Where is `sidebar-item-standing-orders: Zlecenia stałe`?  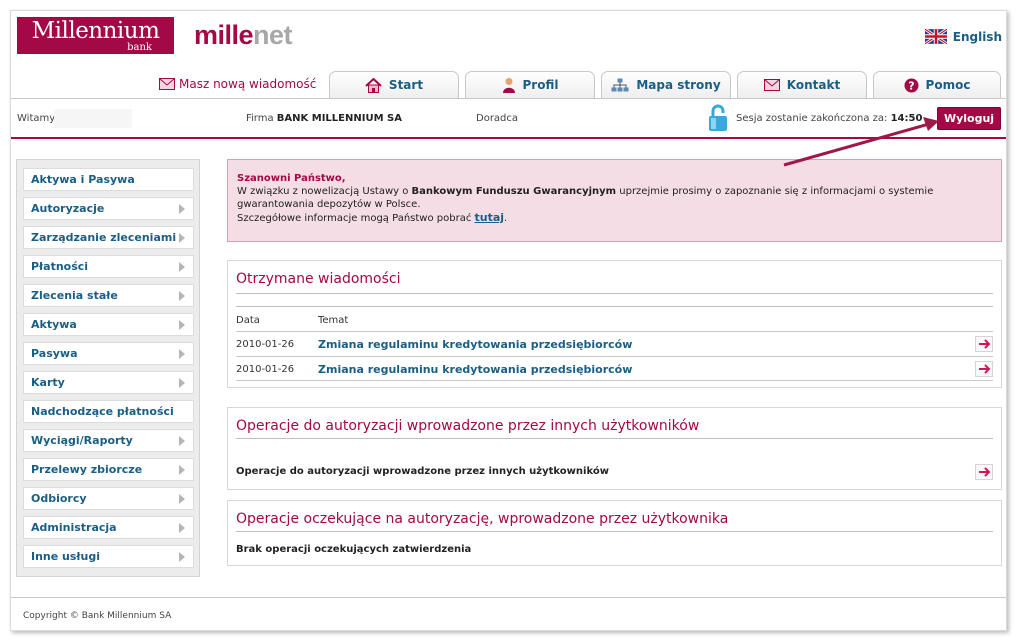
sidebar-item-standing-orders: Zlecenia stałe is located at coordinates (108, 295).